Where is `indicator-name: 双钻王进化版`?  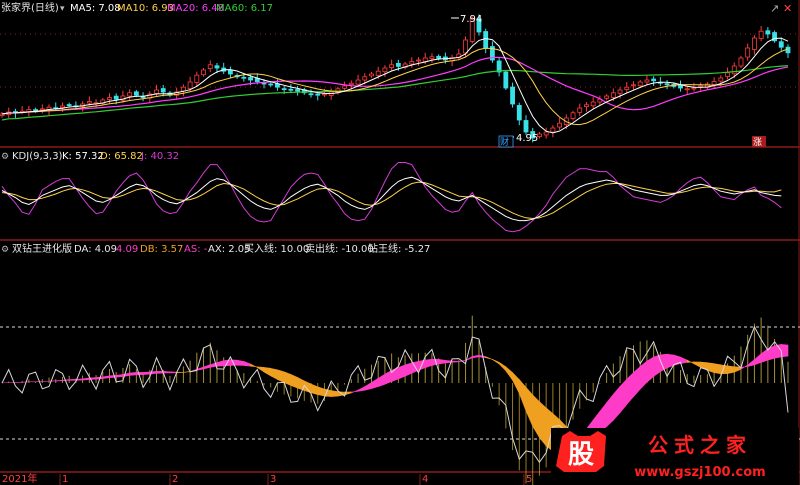
indicator-name: 双钻王进化版 is located at coordinates (42, 248).